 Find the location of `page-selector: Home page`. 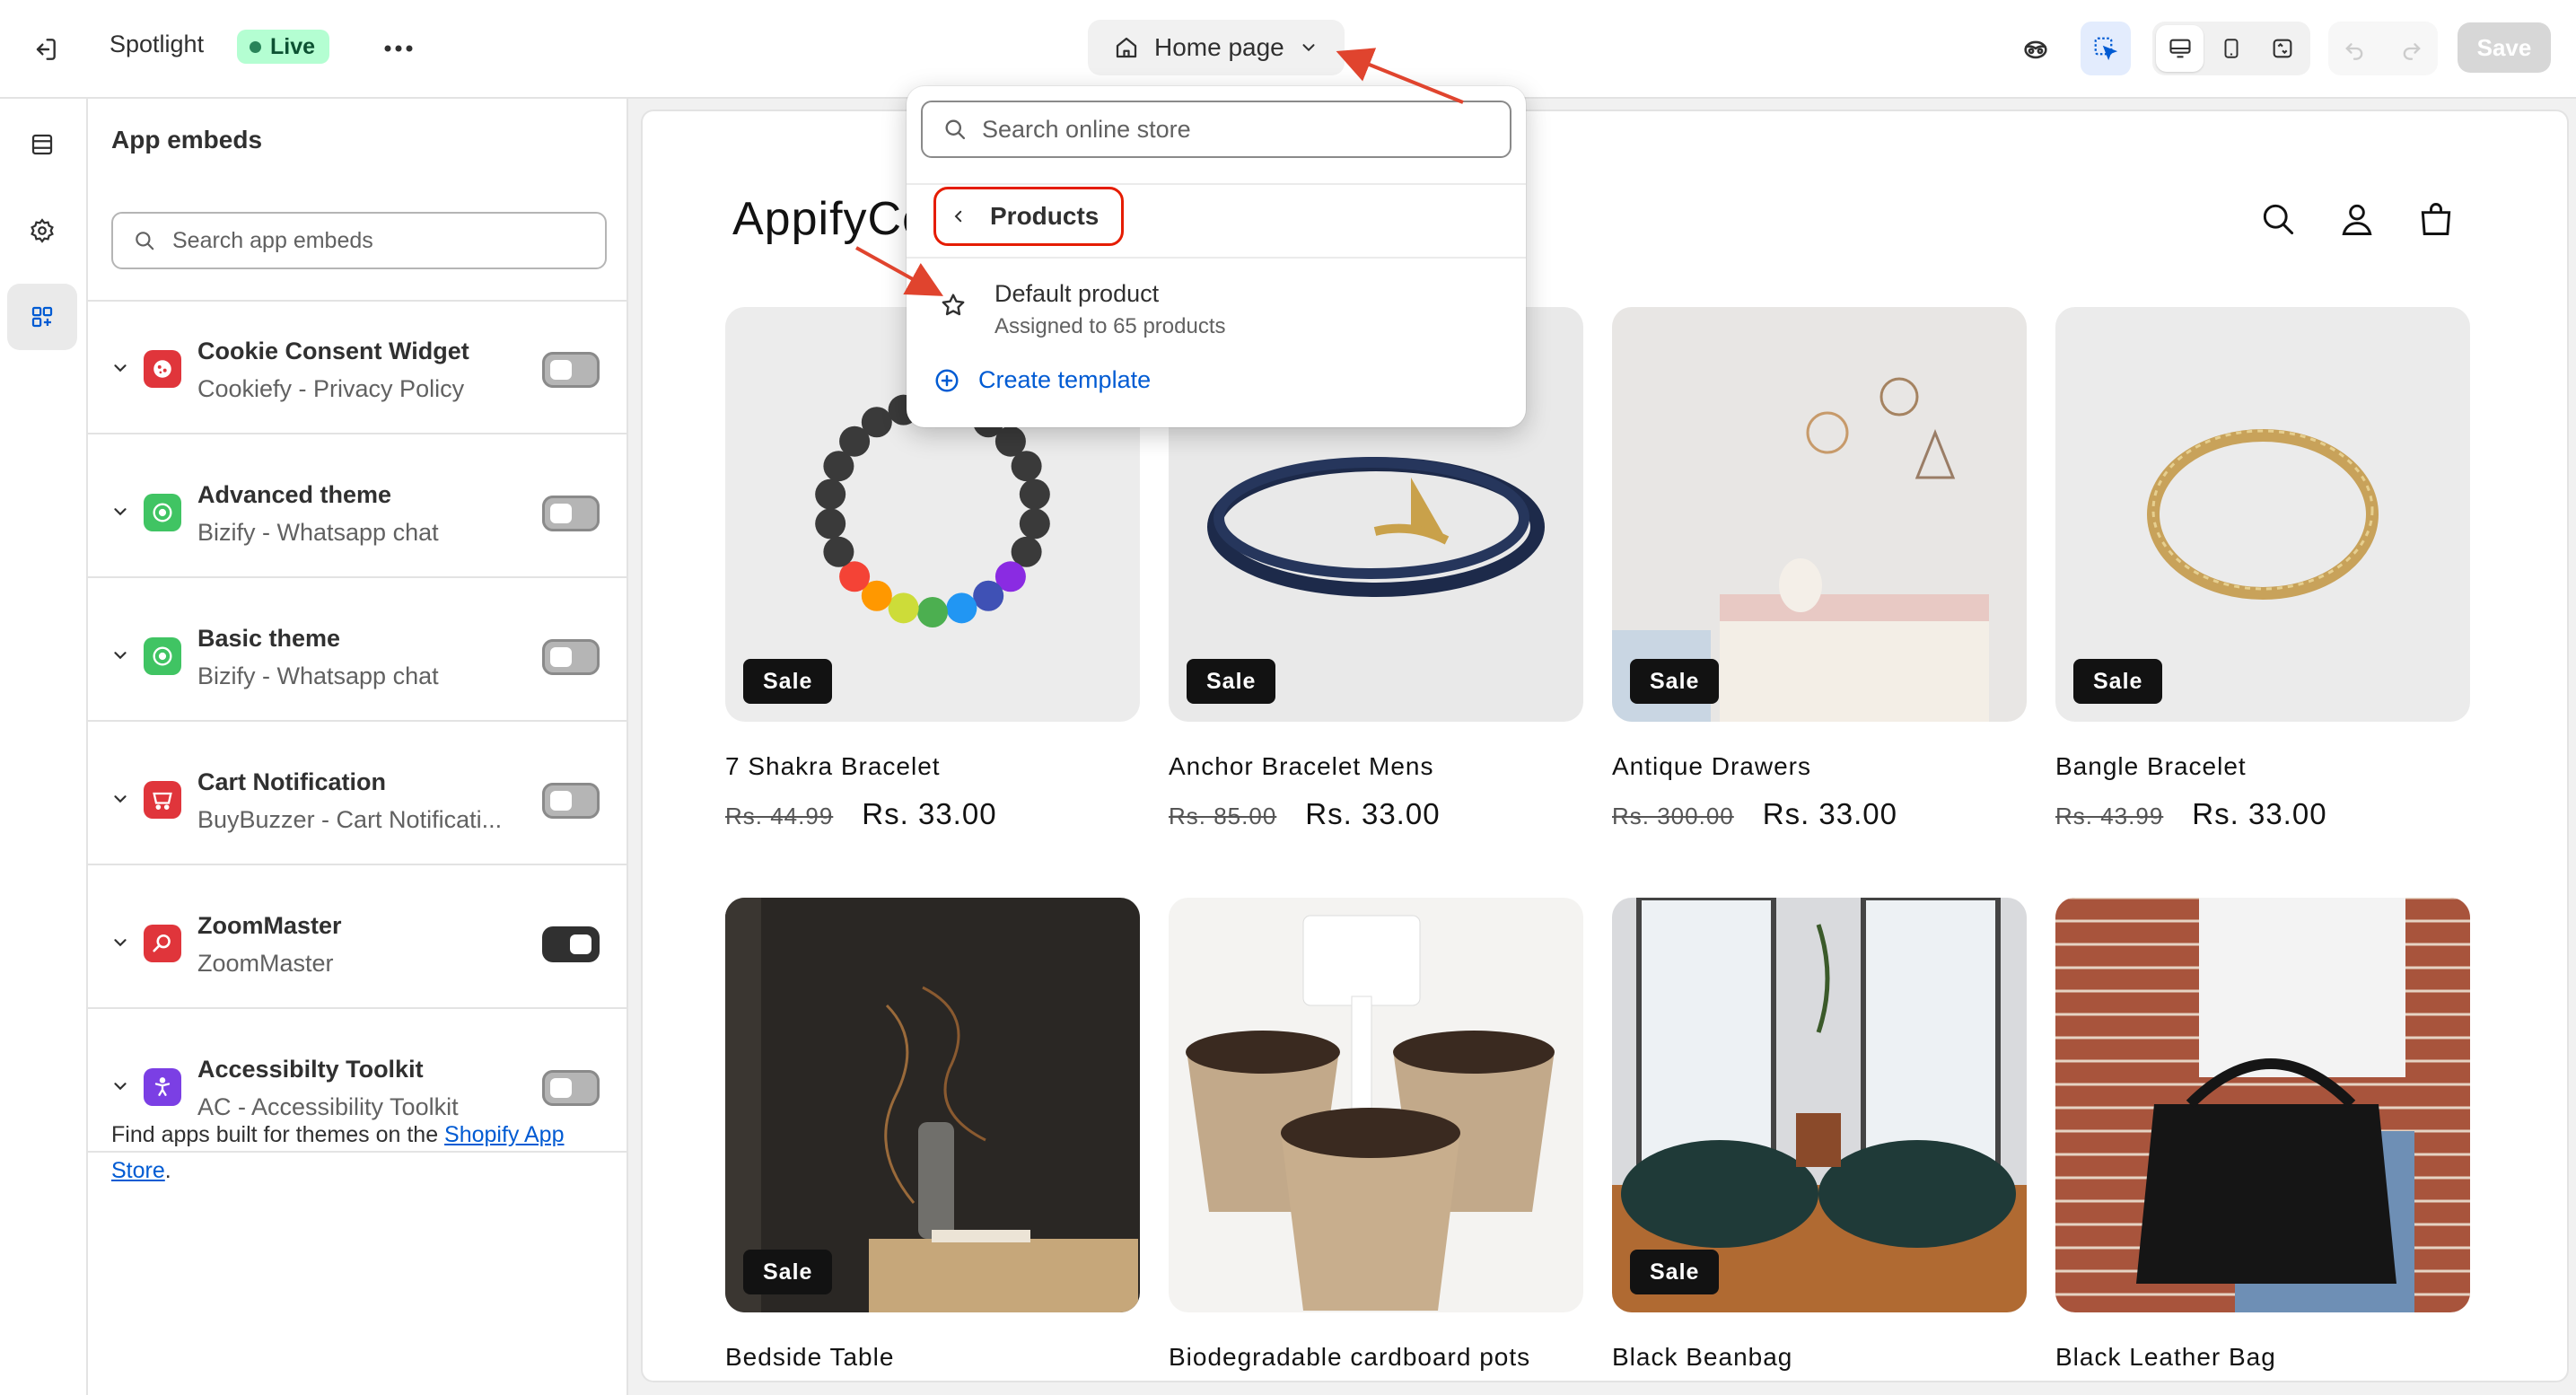

page-selector: Home page is located at coordinates (1216, 47).